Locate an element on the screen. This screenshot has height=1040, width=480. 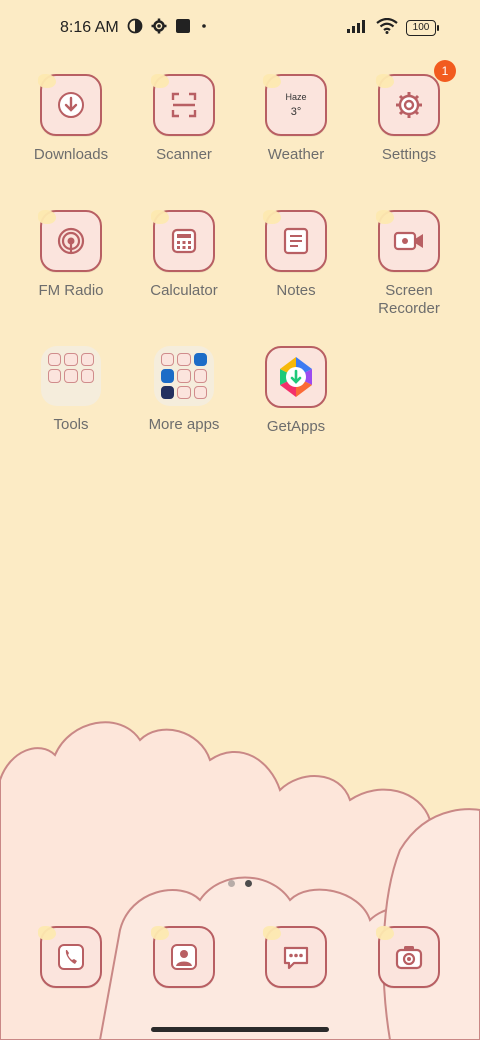
square-icon is located at coordinates (183, 28).